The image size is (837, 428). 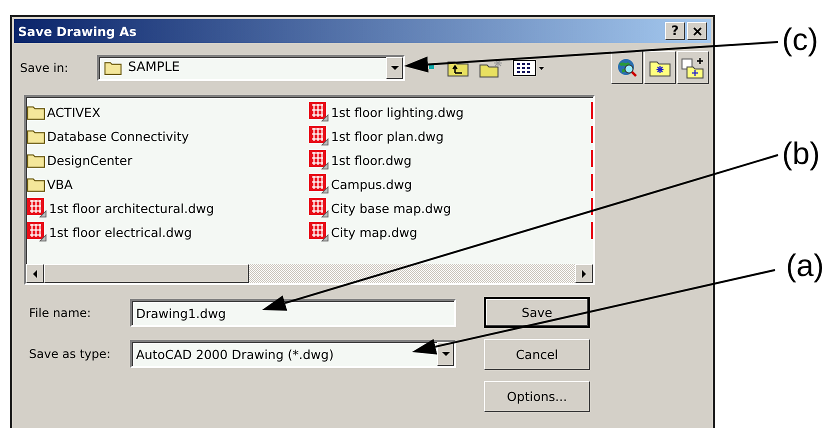 What do you see at coordinates (529, 67) in the screenshot?
I see `view-menu-icon` at bounding box center [529, 67].